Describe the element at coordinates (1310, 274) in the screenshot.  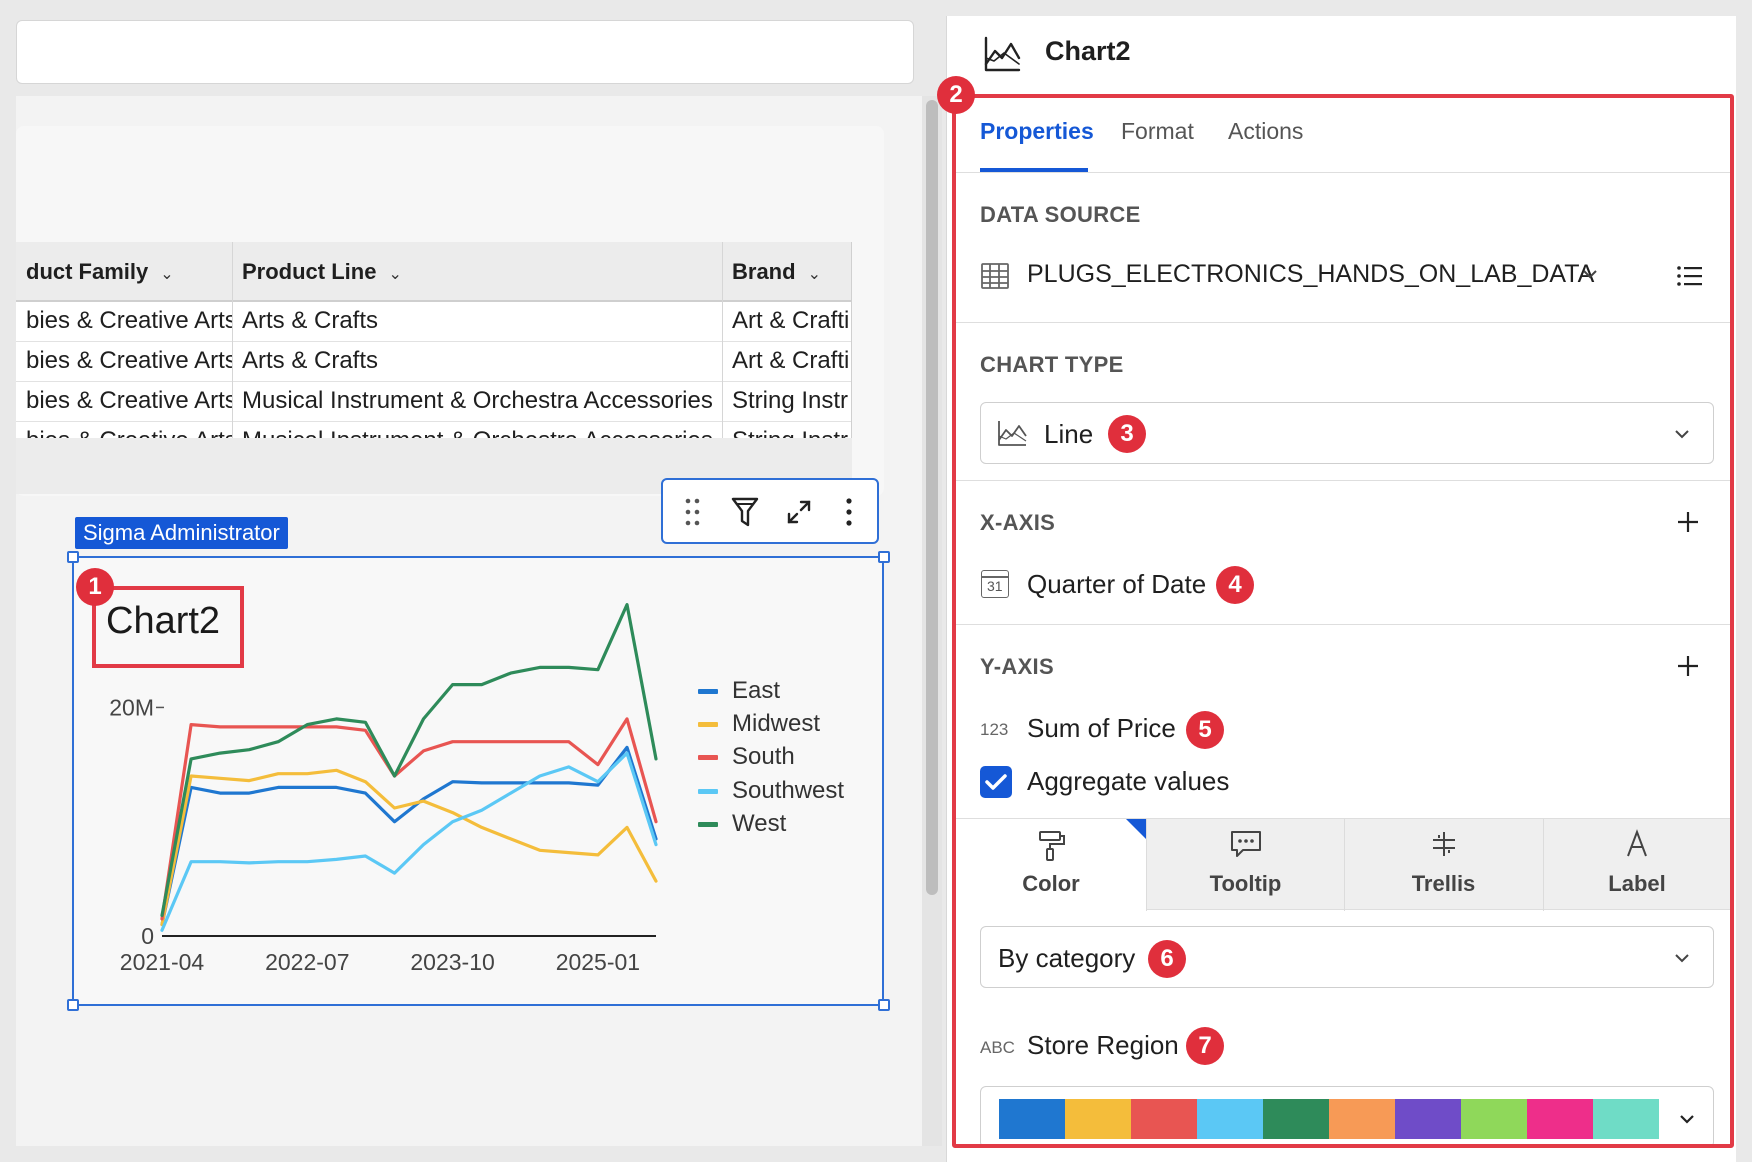
I see `data-source-name: PLUGS_ELECTRONICS_HANDS_ON_LAB_DATA` at that location.